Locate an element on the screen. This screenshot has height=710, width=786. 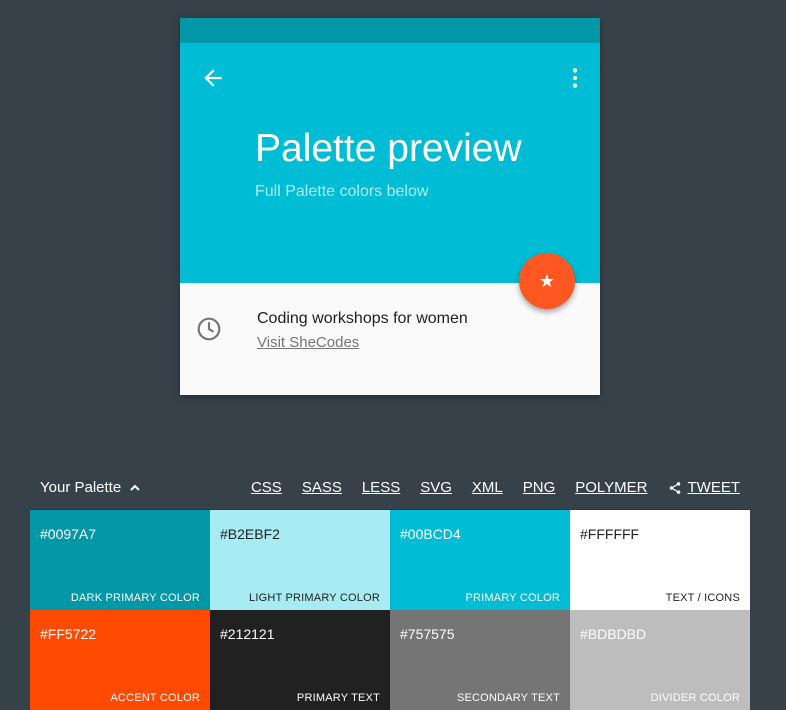
swatch-name: PRIMARY TEXT is located at coordinates (338, 698).